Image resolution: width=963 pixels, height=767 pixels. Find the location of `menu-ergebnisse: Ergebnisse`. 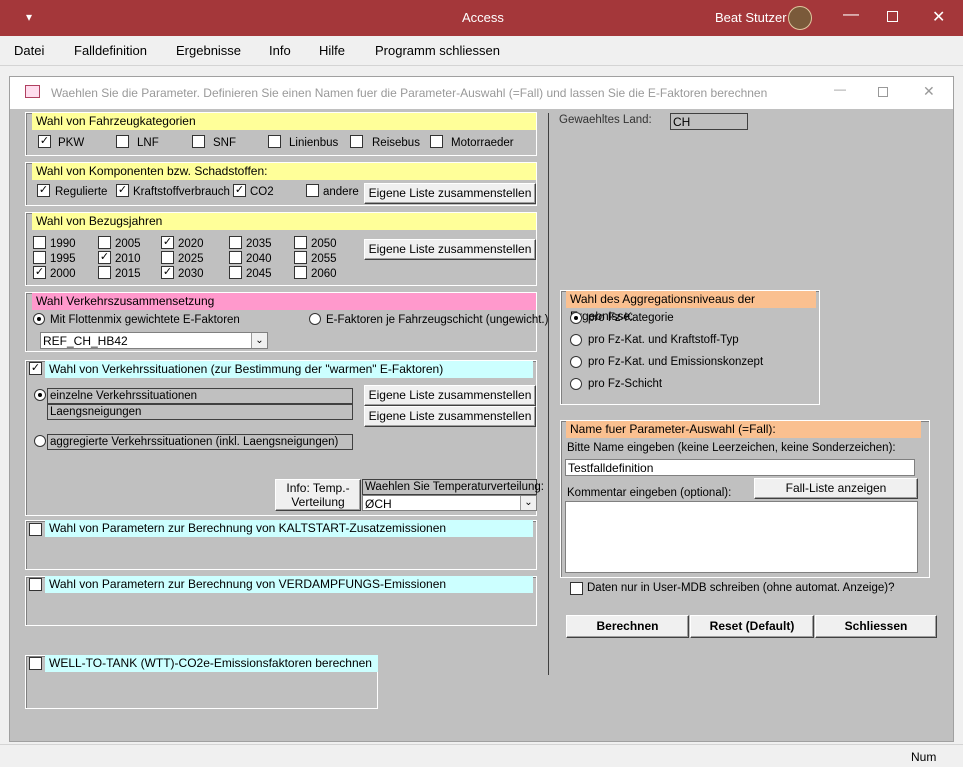

menu-ergebnisse: Ergebnisse is located at coordinates (208, 50).